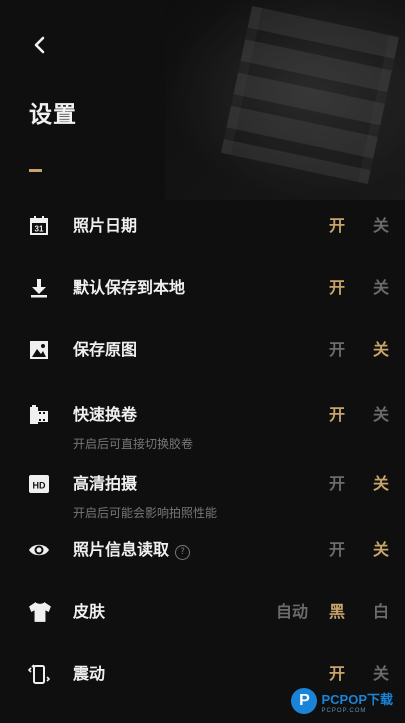 The height and width of the screenshot is (723, 405). What do you see at coordinates (310, 95) in the screenshot?
I see `film-strip-decoration` at bounding box center [310, 95].